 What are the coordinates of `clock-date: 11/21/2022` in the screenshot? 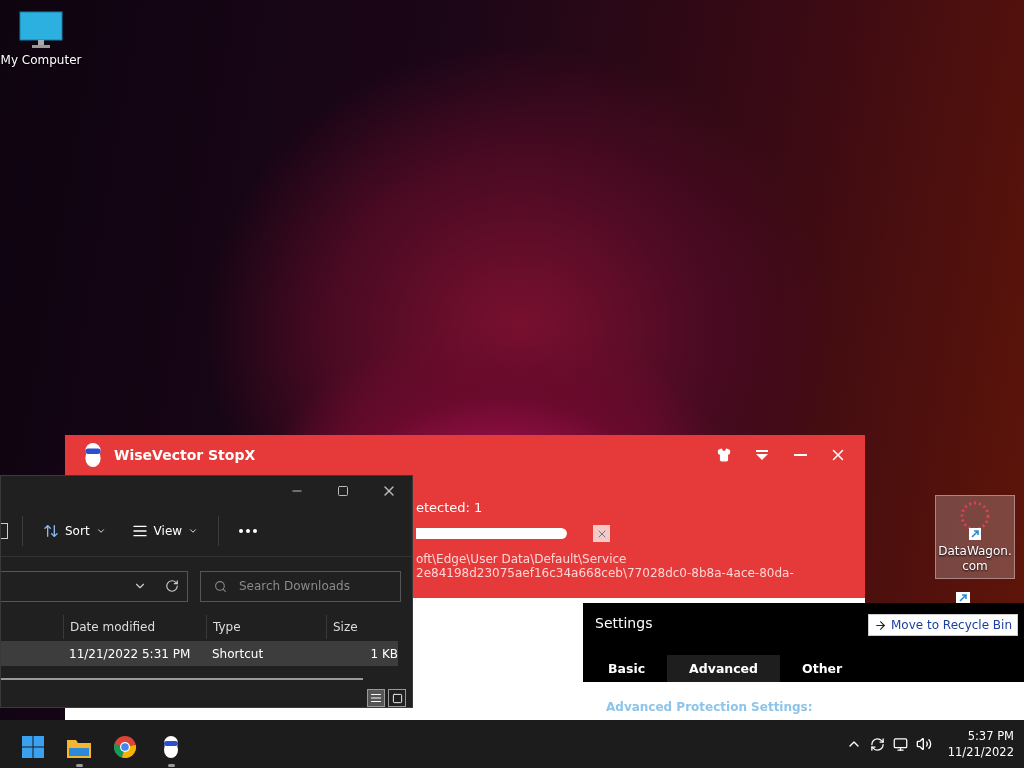 It's located at (980, 752).